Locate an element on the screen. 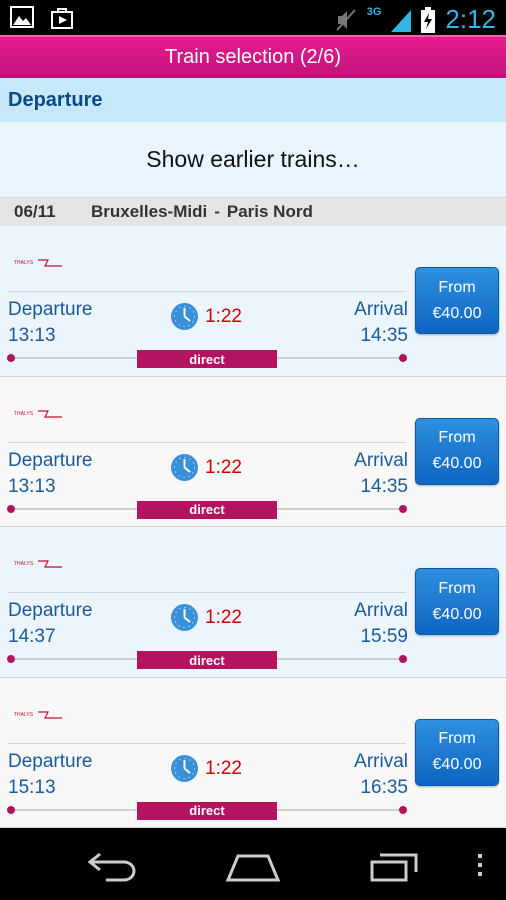 The width and height of the screenshot is (506, 900). status-bar: 3G 2:12 is located at coordinates (253, 17).